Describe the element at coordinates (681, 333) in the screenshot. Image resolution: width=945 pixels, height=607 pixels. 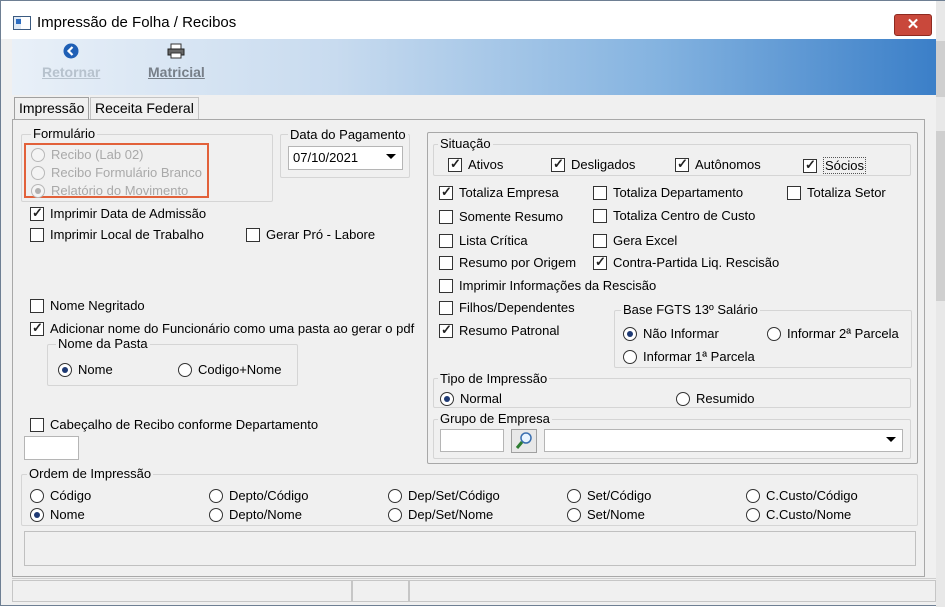
I see `fgts-nao-informar-label: Não Informar` at that location.